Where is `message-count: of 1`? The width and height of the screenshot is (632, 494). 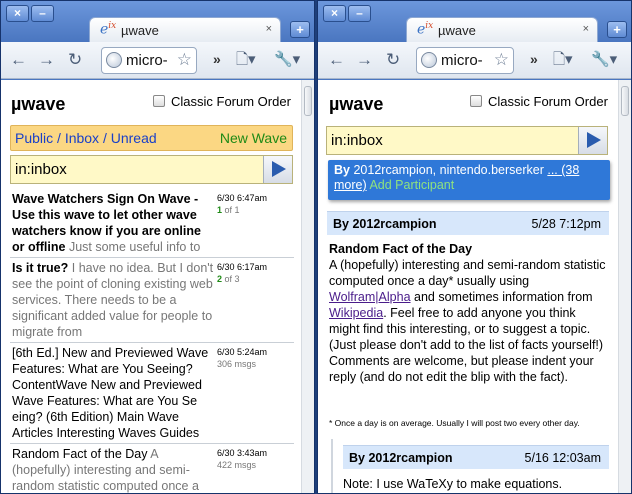
message-count: of 1 is located at coordinates (232, 210).